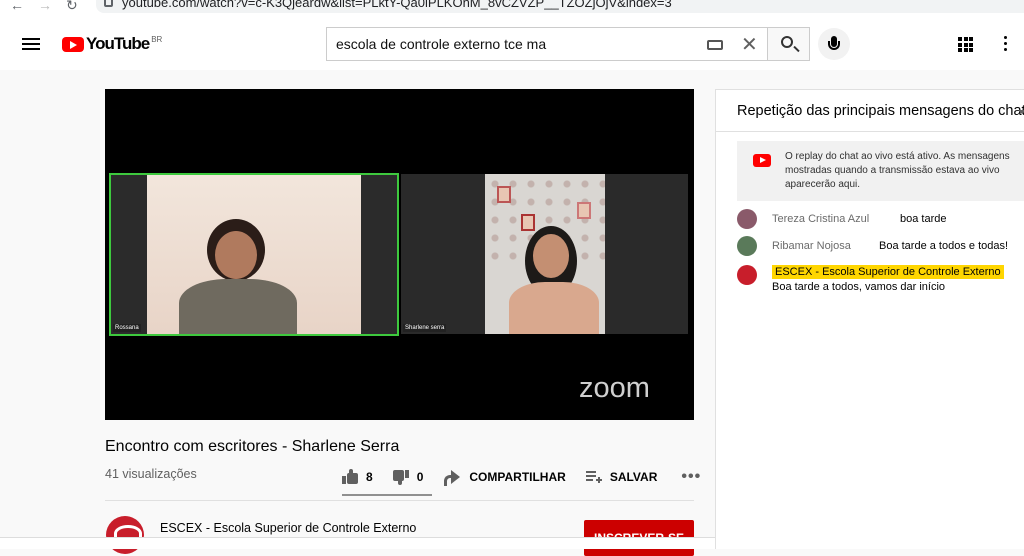 The image size is (1024, 556). Describe the element at coordinates (118, 43) in the screenshot. I see `logo-text: YouTube` at that location.